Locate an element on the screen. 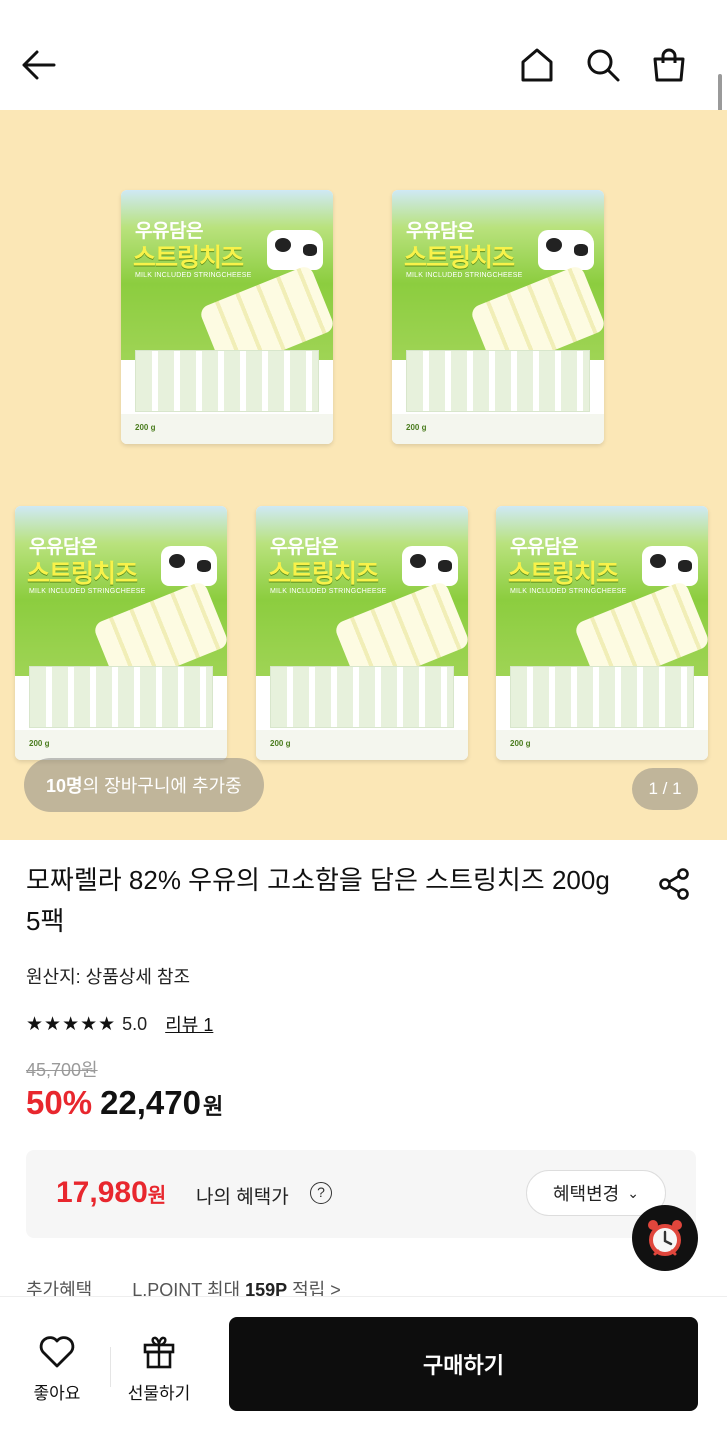 The width and height of the screenshot is (727, 1440). origin-info: 원산지: 상품상세 참조 is located at coordinates (108, 977).